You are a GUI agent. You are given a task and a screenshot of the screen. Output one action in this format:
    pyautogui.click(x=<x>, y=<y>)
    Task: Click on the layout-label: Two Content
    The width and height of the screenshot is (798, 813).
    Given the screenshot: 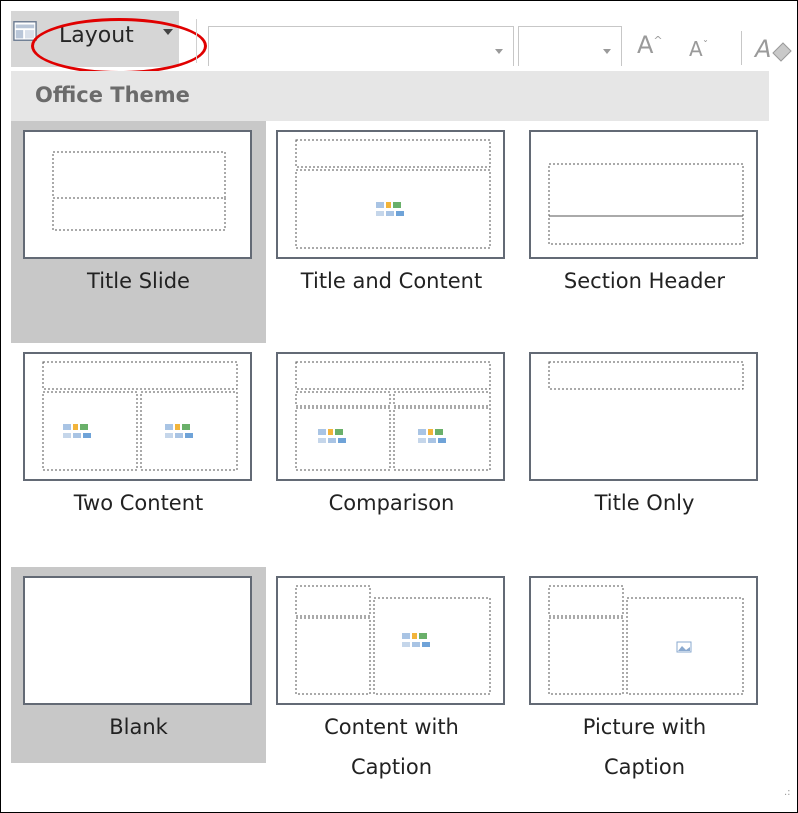 What is the action you would take?
    pyautogui.click(x=138, y=503)
    